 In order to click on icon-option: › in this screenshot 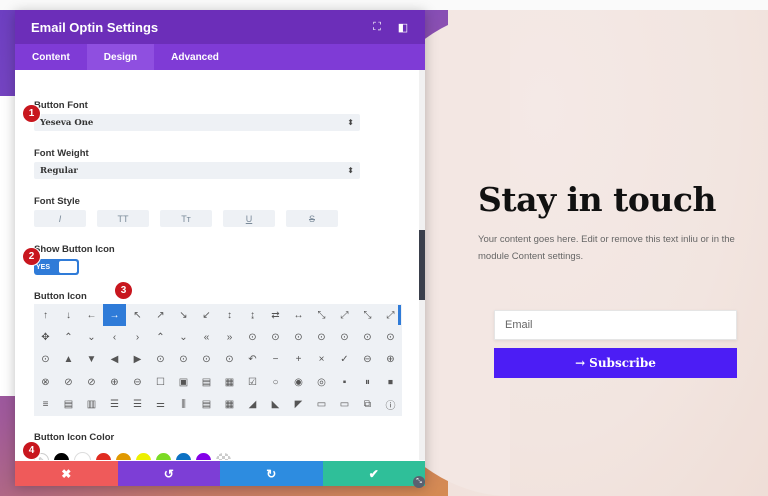, I will do `click(137, 337)`.